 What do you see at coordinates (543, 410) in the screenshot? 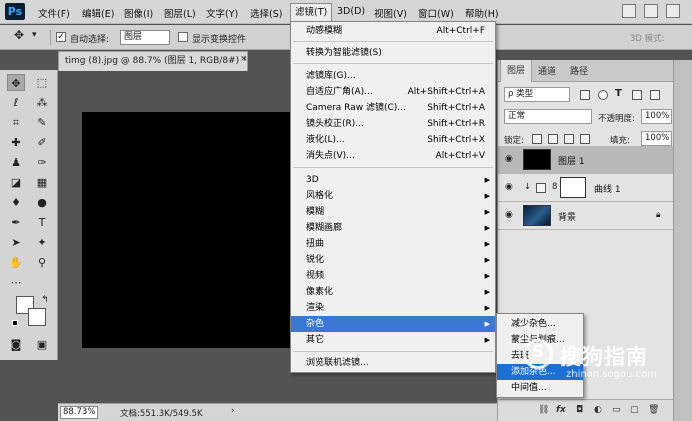
I see `link-layers-icon: ⛓` at bounding box center [543, 410].